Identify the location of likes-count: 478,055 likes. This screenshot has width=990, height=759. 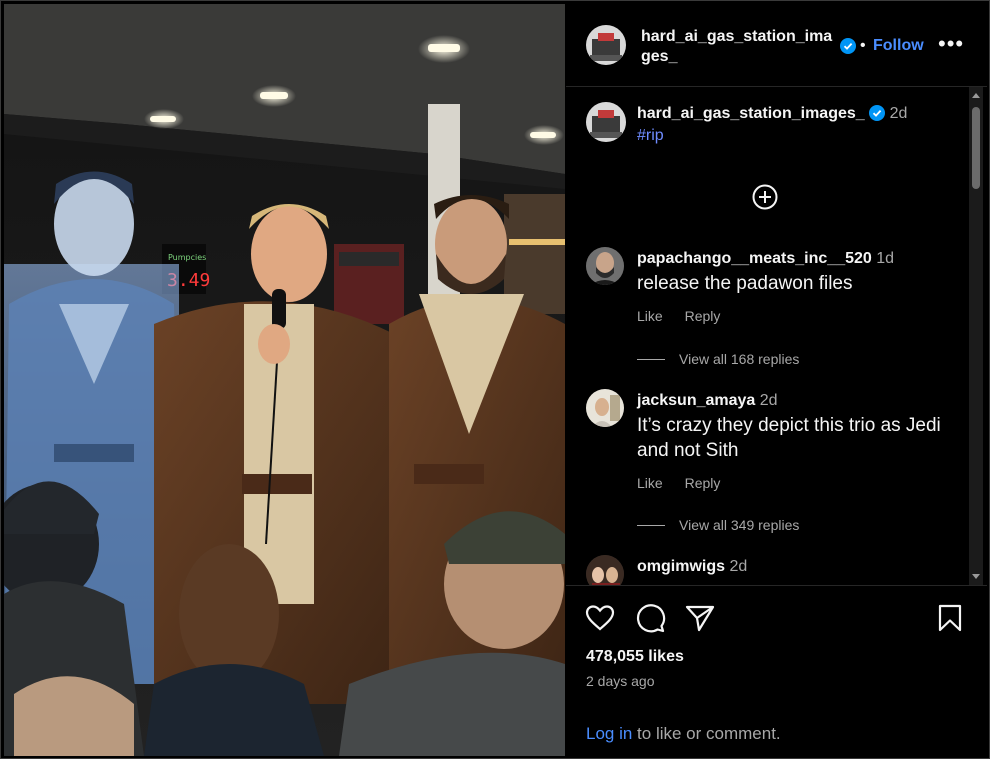
(635, 657).